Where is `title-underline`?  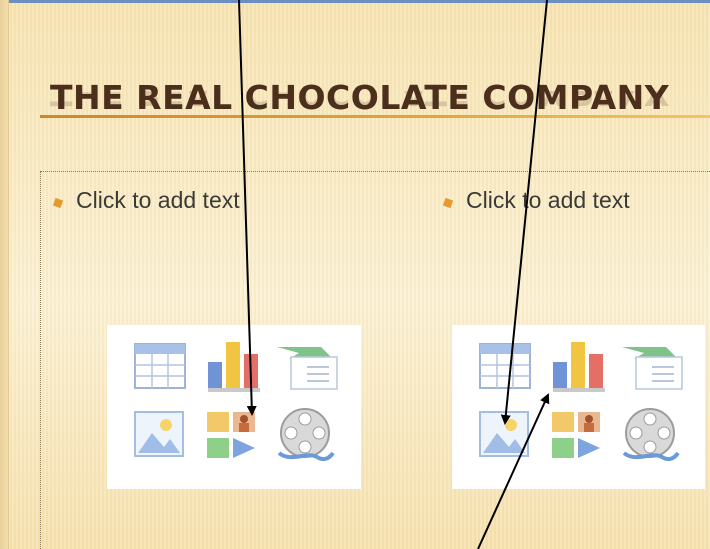 title-underline is located at coordinates (375, 116).